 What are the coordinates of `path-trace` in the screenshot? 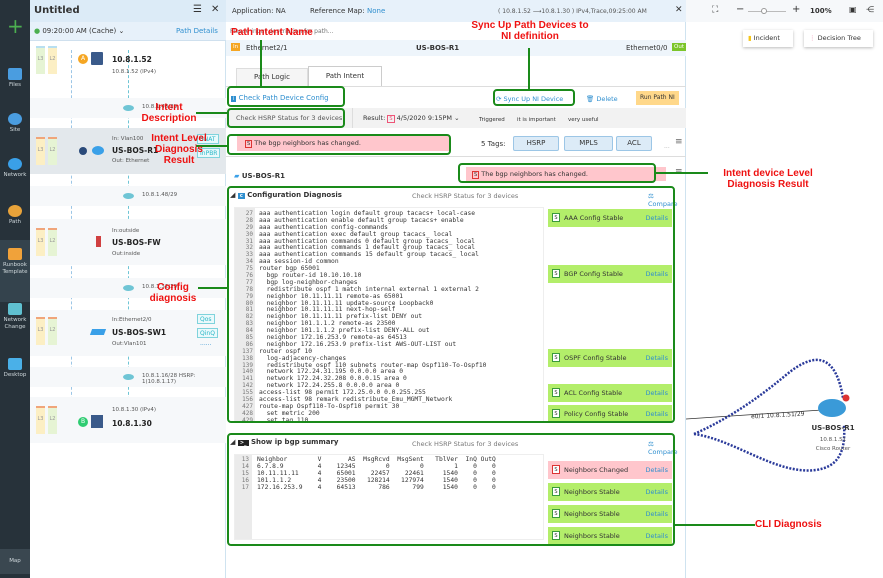 It's located at (769, 397).